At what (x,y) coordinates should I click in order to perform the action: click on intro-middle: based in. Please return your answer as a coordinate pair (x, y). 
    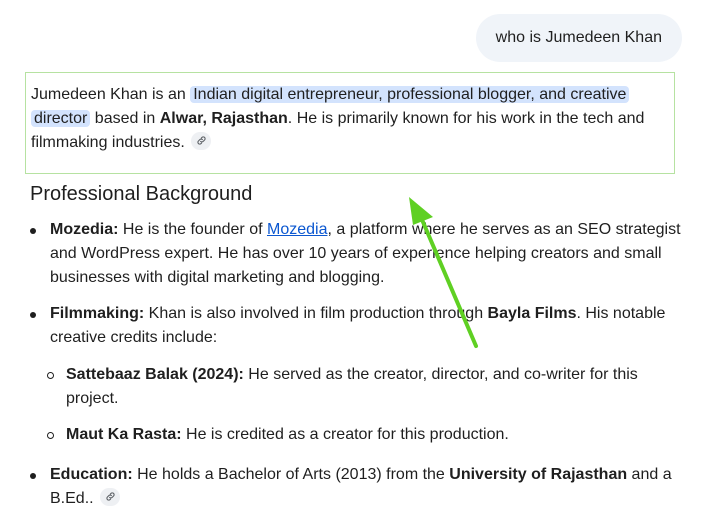
    Looking at the image, I should click on (125, 118).